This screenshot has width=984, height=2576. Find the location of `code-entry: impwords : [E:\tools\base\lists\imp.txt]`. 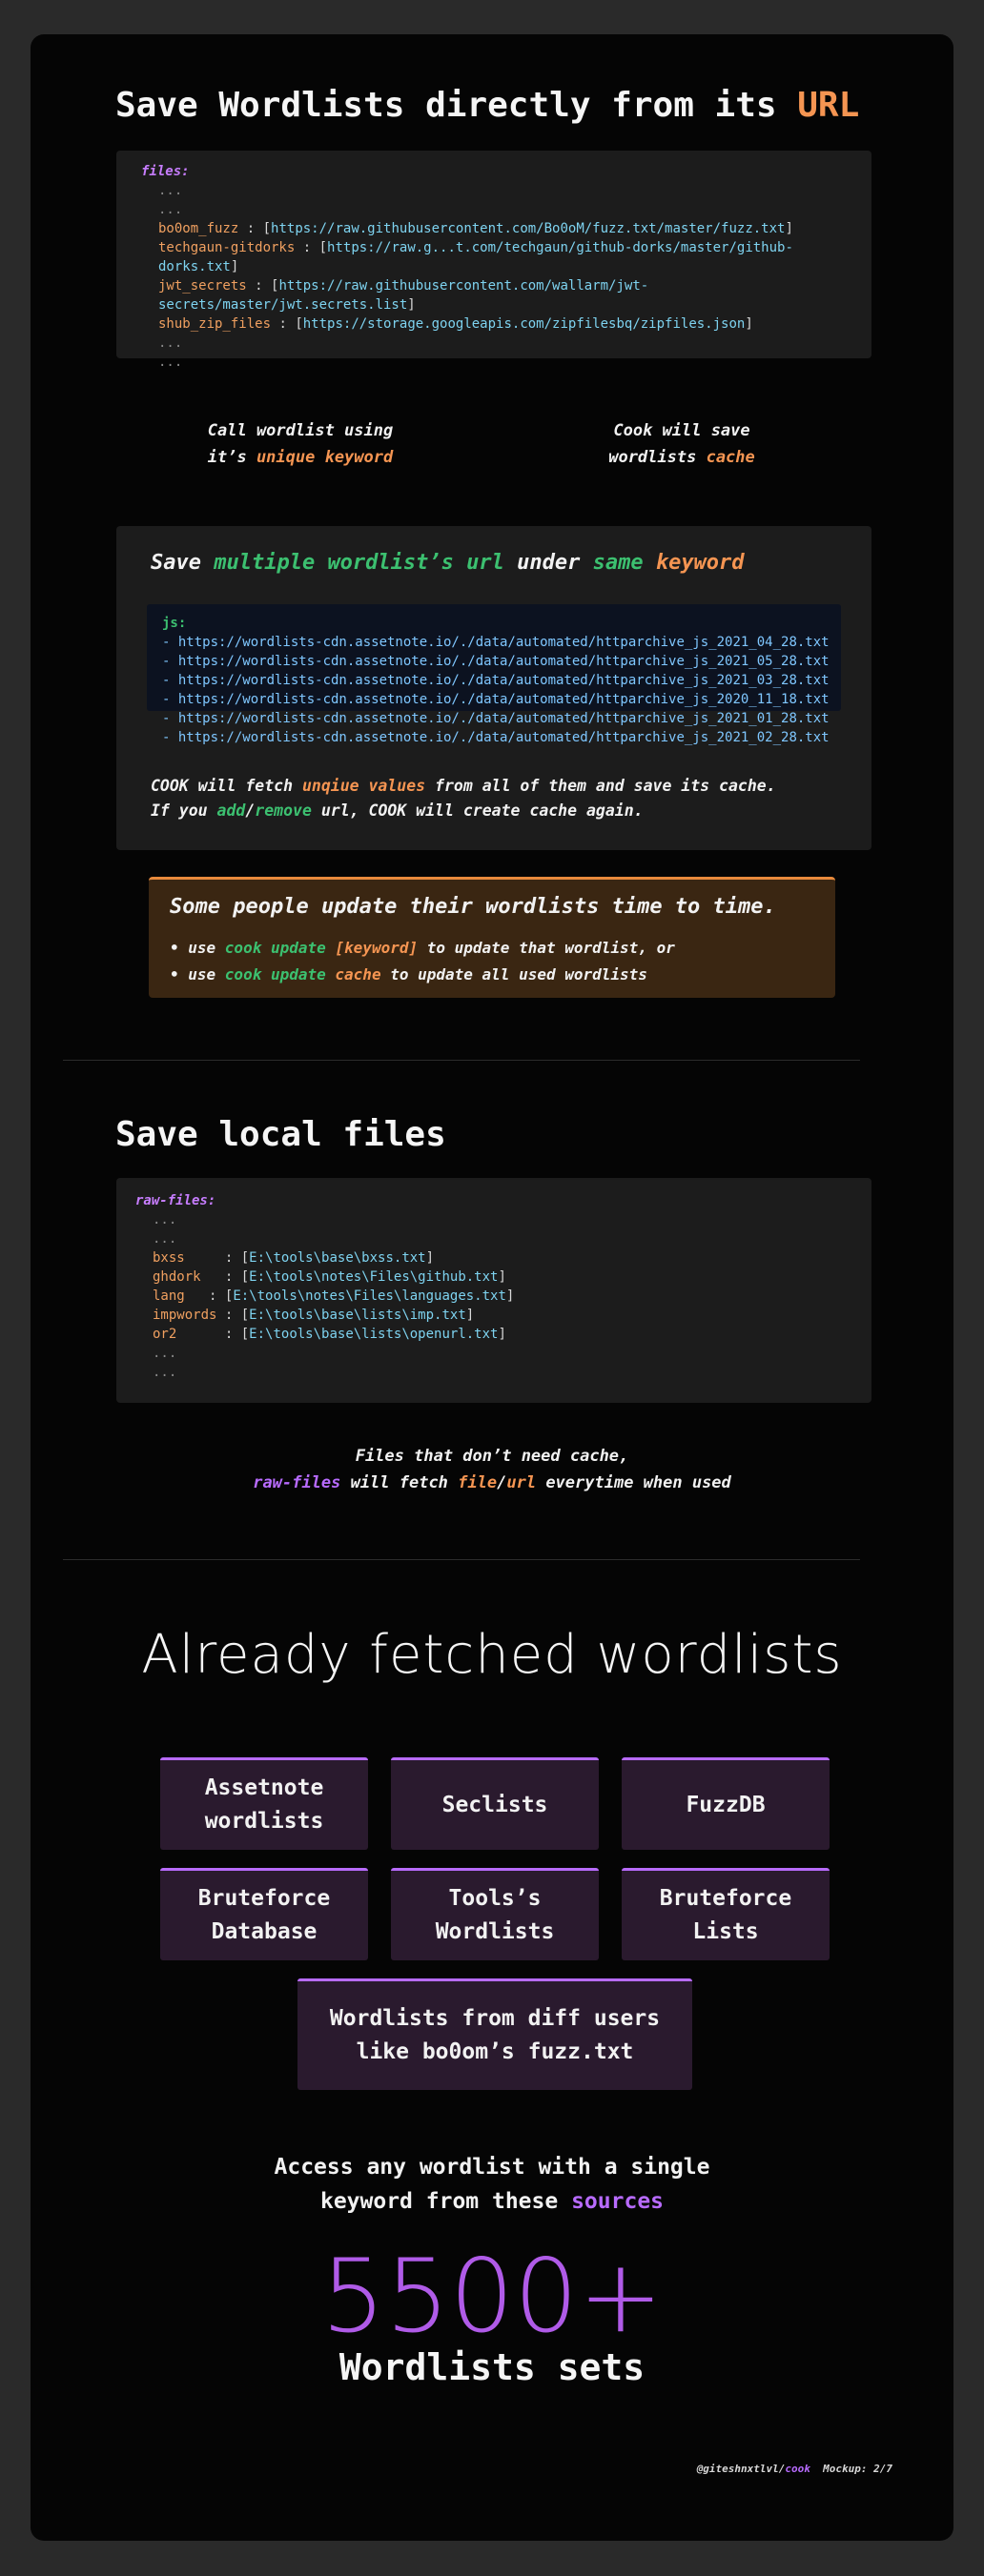

code-entry: impwords : [E:\tools\base\lists\imp.txt] is located at coordinates (314, 1315).